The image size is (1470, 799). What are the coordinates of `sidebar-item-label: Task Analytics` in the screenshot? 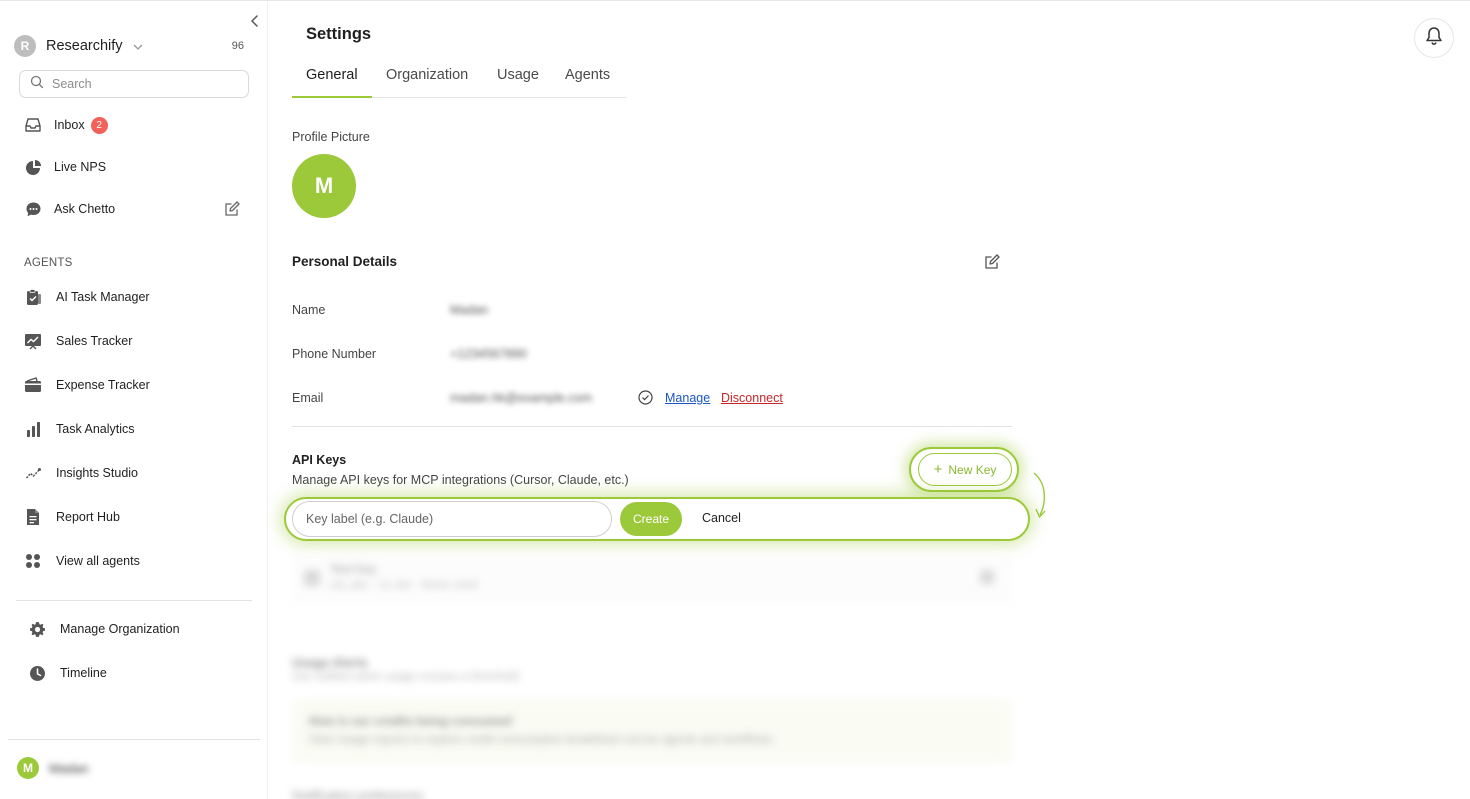 It's located at (95, 429).